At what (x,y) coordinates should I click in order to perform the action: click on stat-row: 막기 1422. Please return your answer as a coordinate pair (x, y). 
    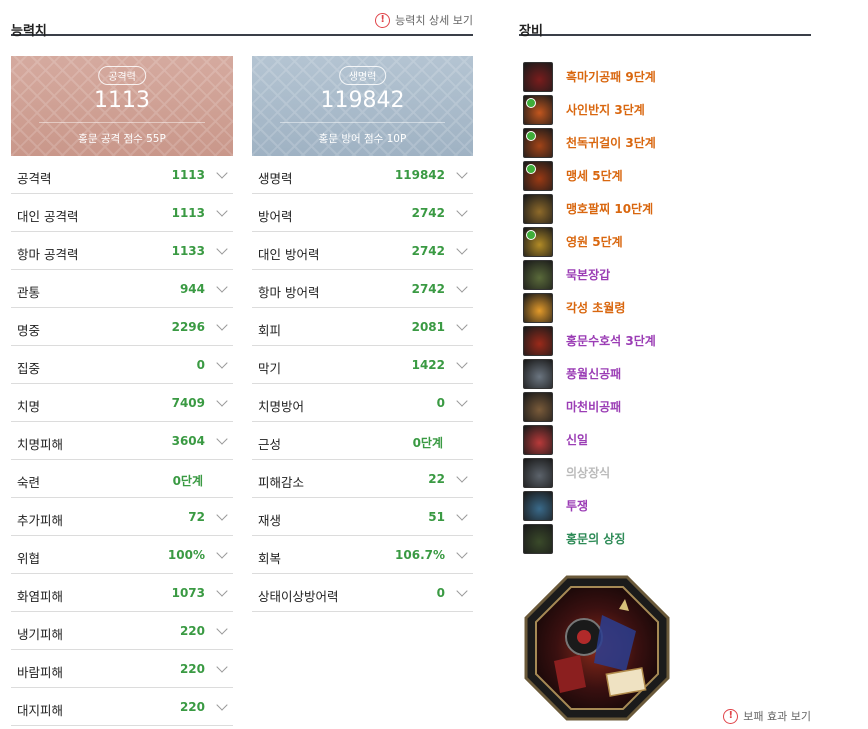
    Looking at the image, I should click on (362, 365).